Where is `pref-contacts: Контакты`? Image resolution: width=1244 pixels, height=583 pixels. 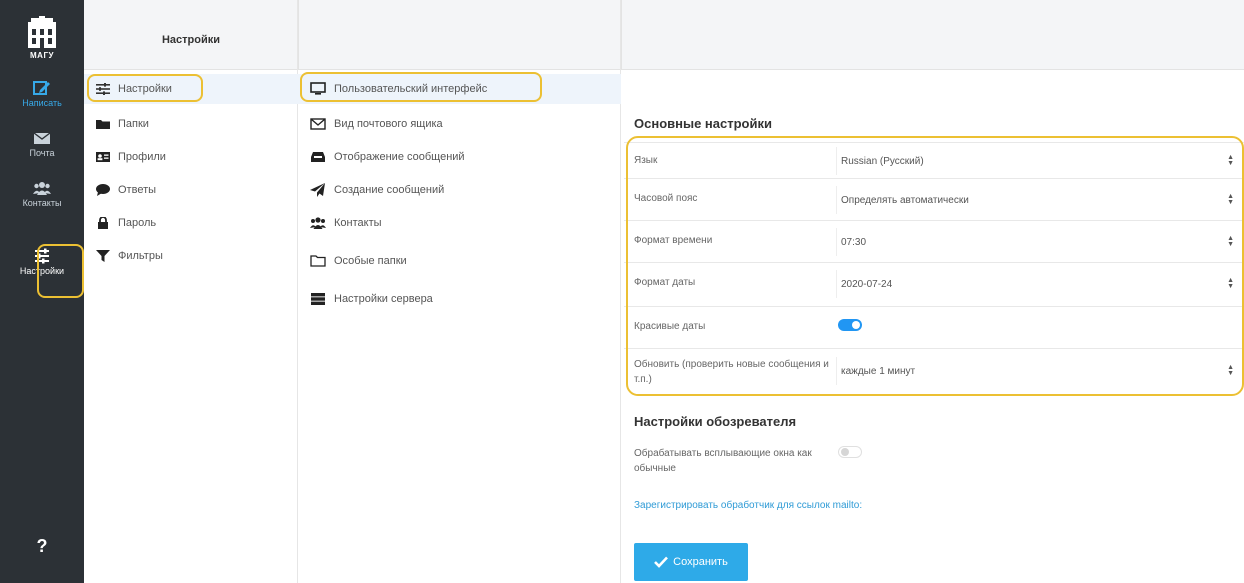
pref-contacts: Контакты is located at coordinates (346, 223).